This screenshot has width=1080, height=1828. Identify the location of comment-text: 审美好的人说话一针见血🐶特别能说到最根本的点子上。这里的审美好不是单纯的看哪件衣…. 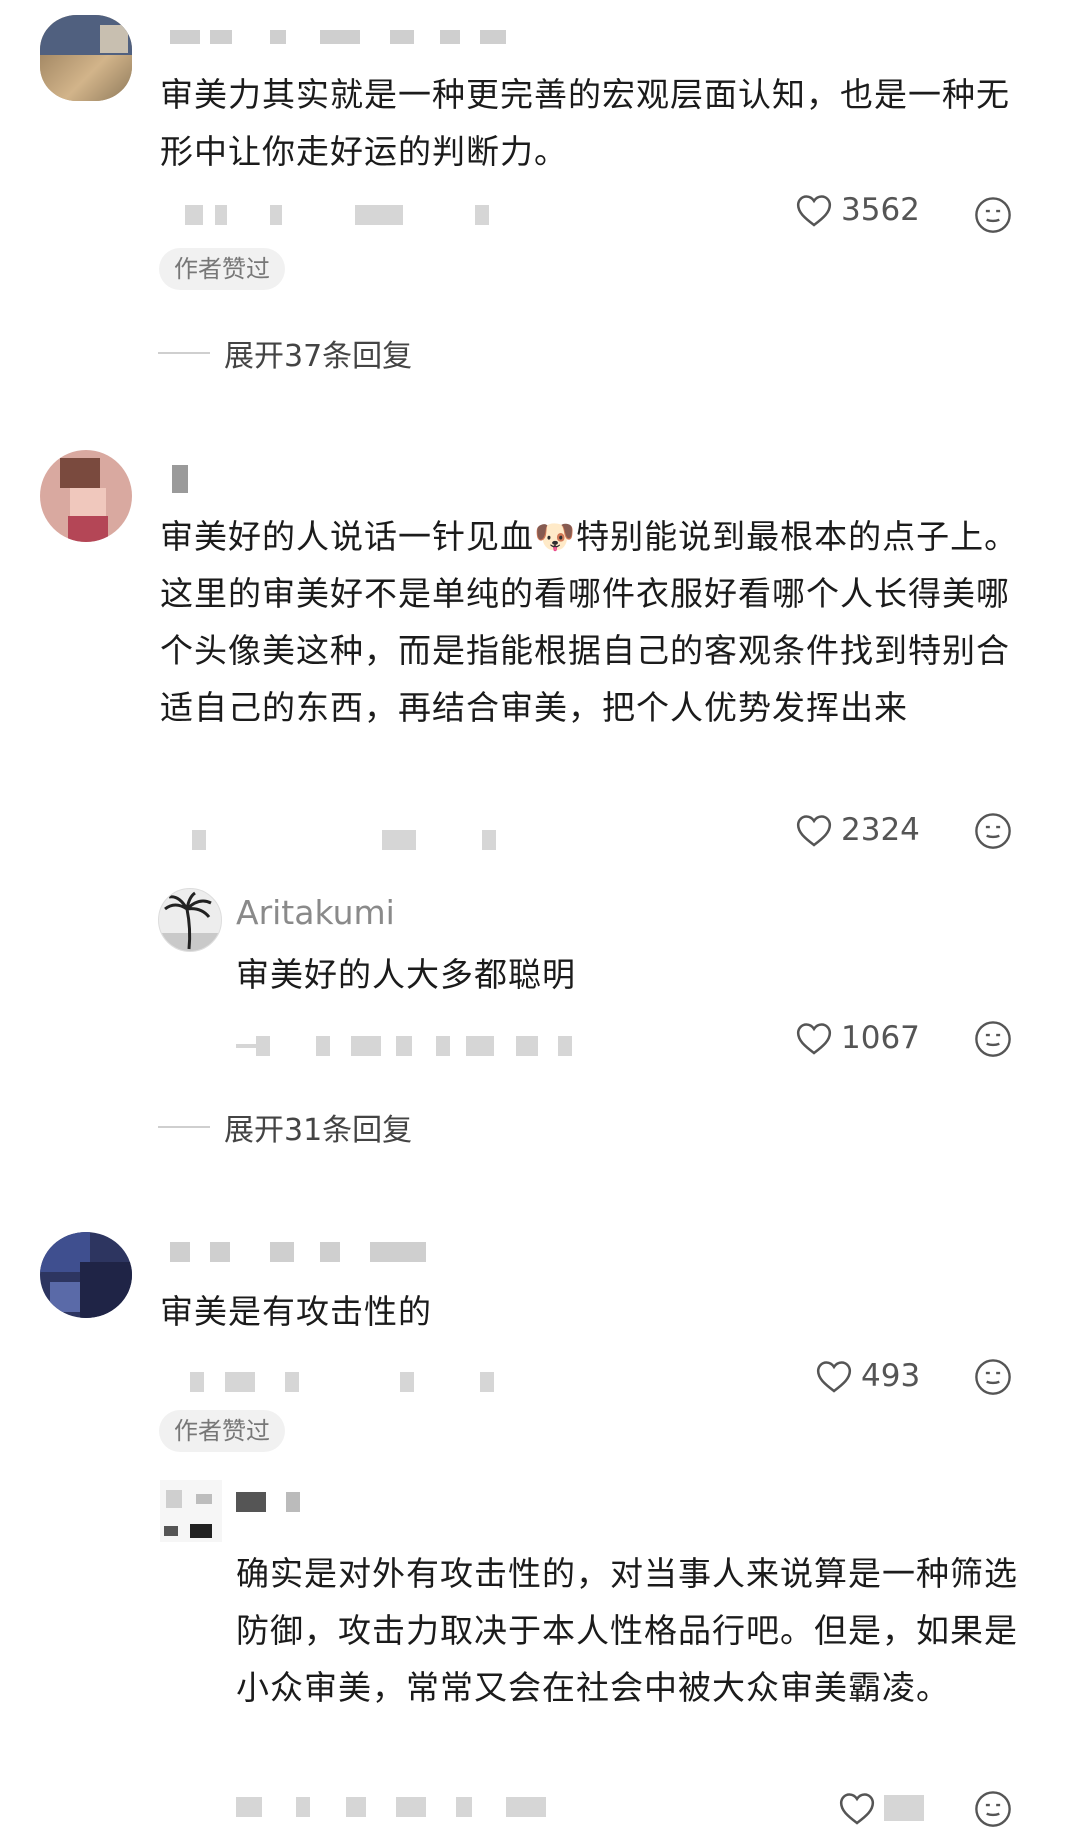
(589, 622).